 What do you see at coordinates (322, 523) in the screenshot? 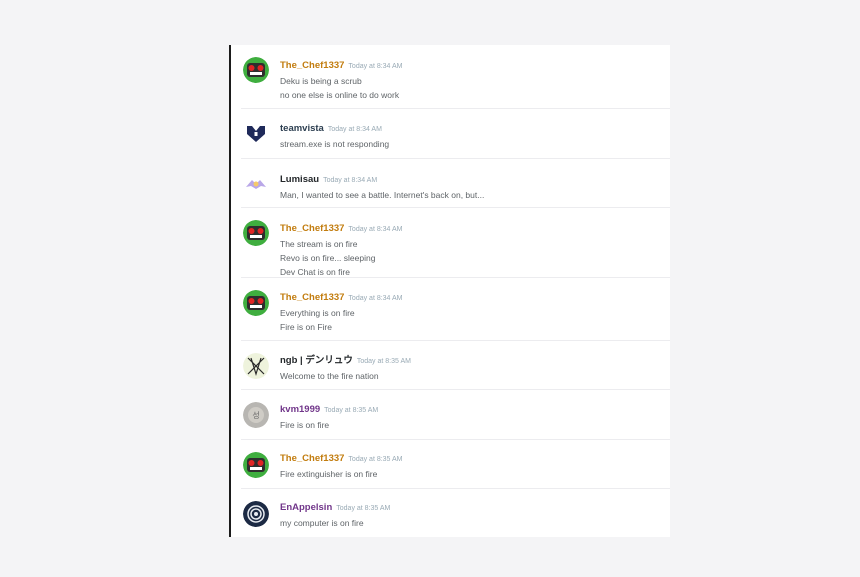
I see `message-text: my computer is on fire` at bounding box center [322, 523].